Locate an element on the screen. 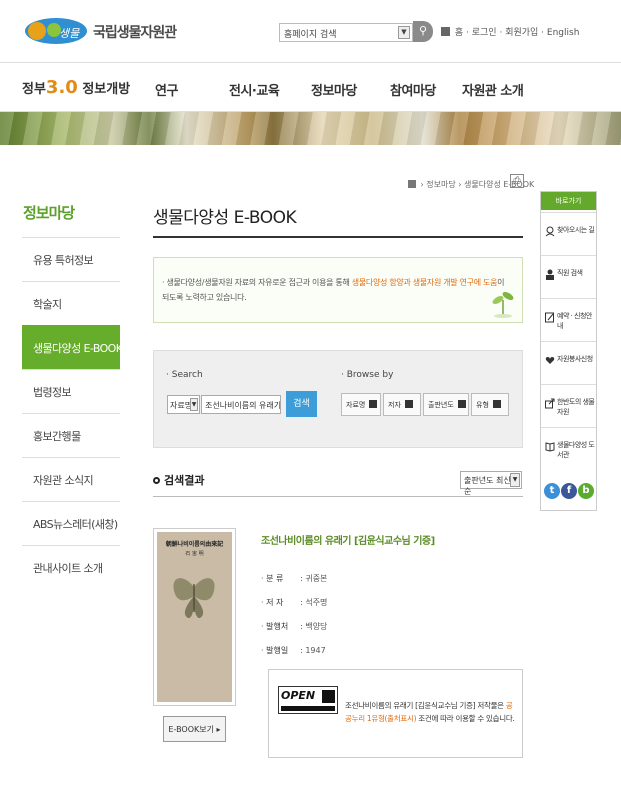 This screenshot has width=621, height=787. svg-text: 생물 is located at coordinates (69, 33).